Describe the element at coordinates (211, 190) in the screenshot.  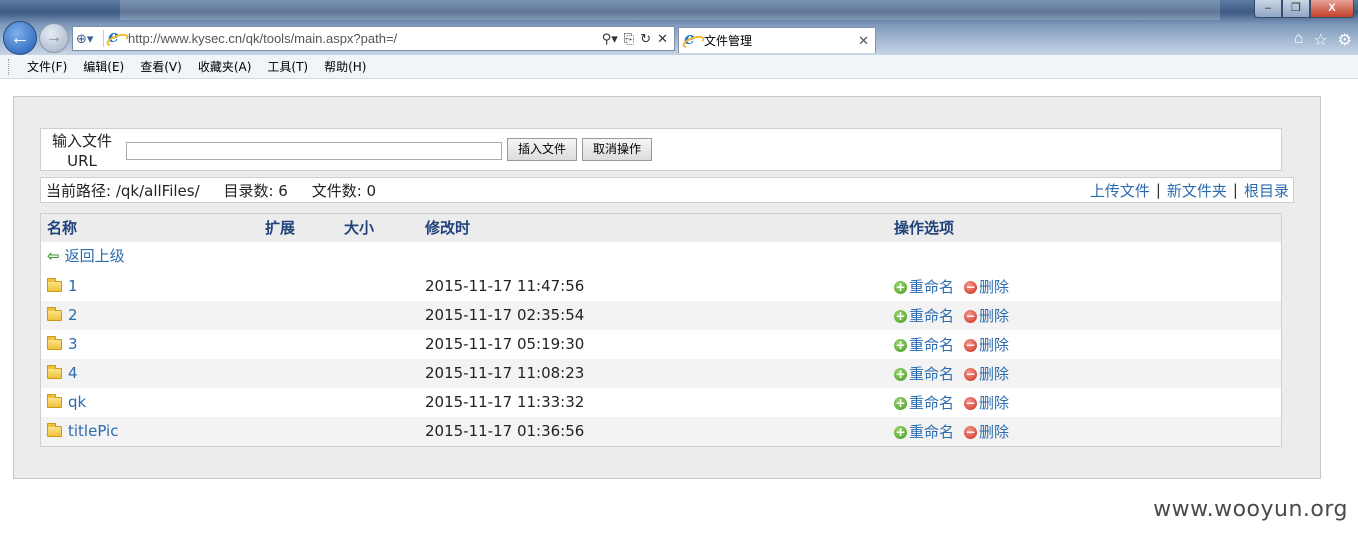
I see `path-info: 当前路径: /qk/allFiles/ 目录数: 6 文件数: 0` at that location.